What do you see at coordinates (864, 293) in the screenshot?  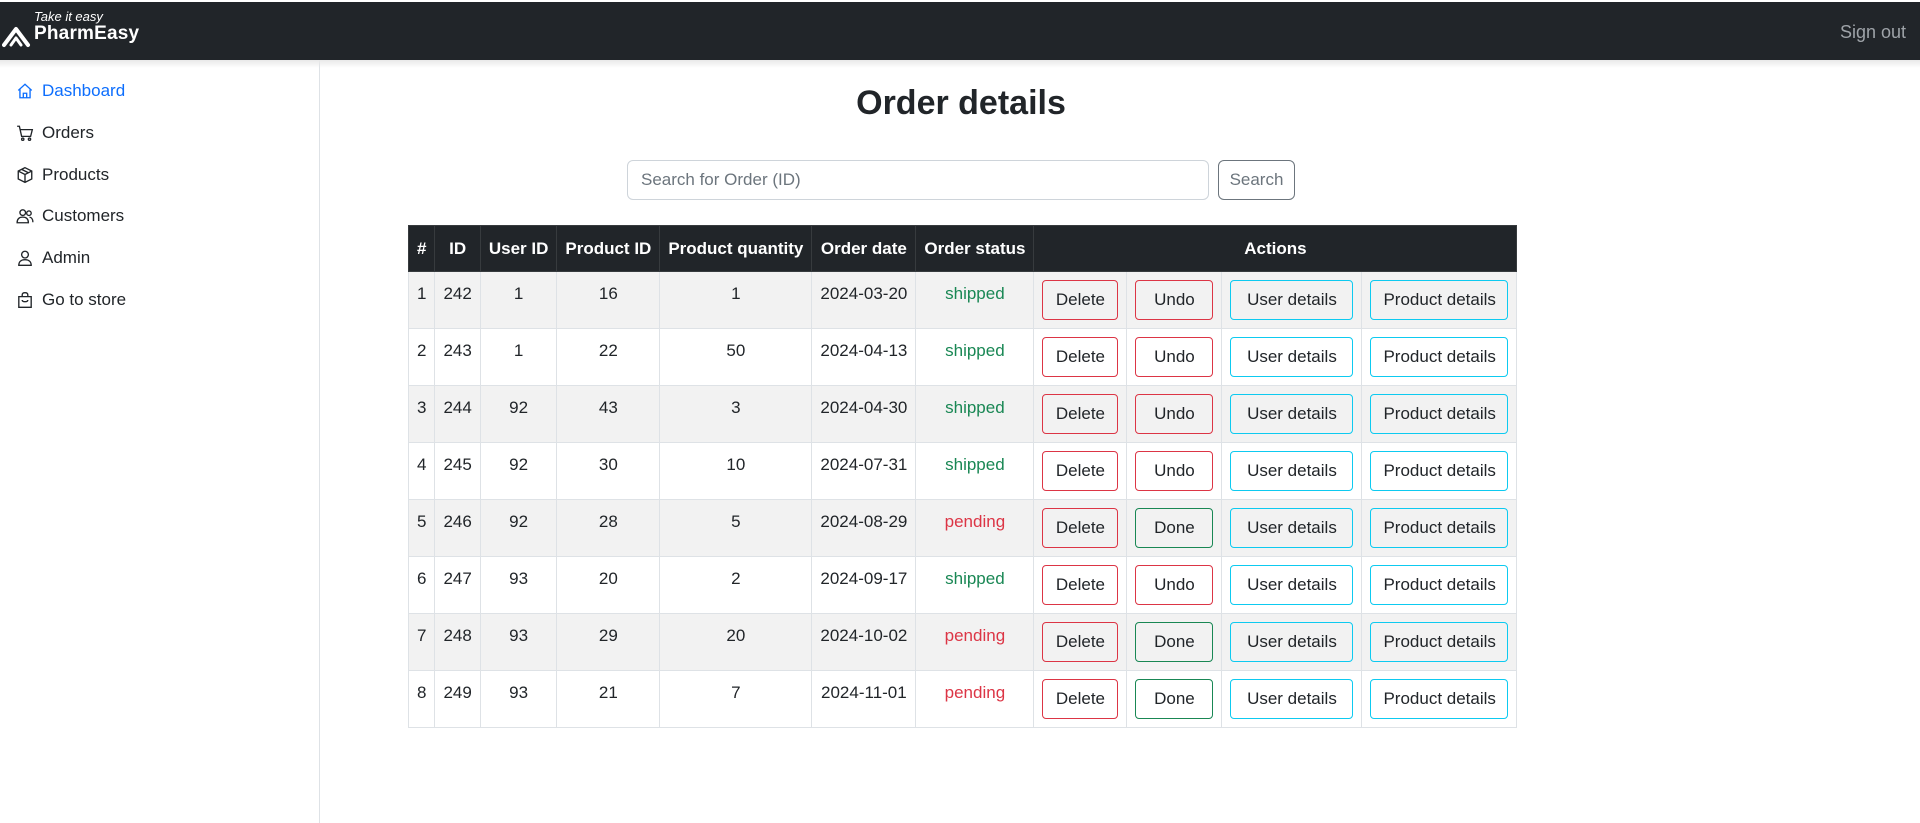 I see `order-date-cell-text: 2024-03-20` at bounding box center [864, 293].